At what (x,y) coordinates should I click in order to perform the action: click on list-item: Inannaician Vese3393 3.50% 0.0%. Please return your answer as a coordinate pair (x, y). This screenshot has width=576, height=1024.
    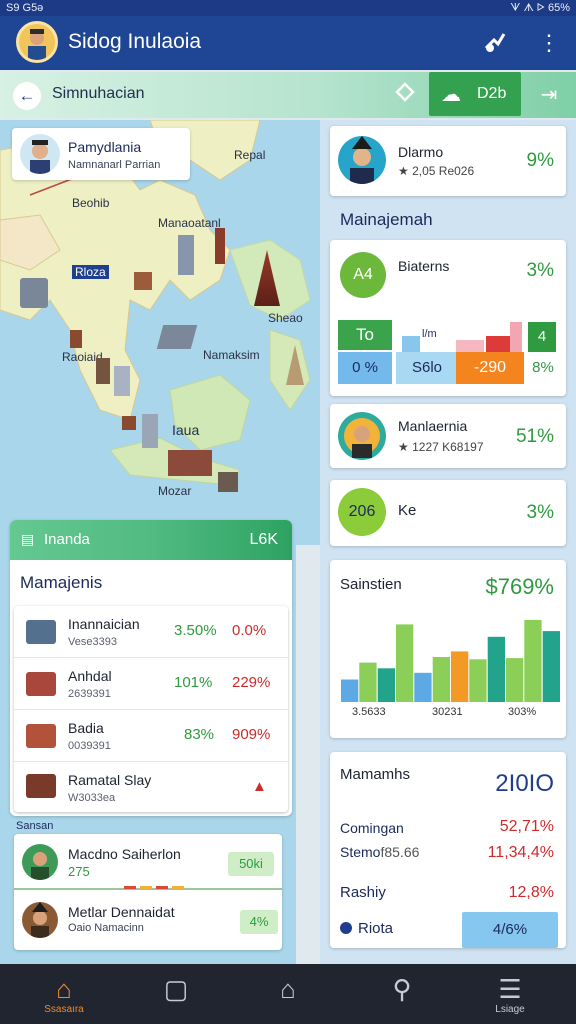
    Looking at the image, I should click on (151, 632).